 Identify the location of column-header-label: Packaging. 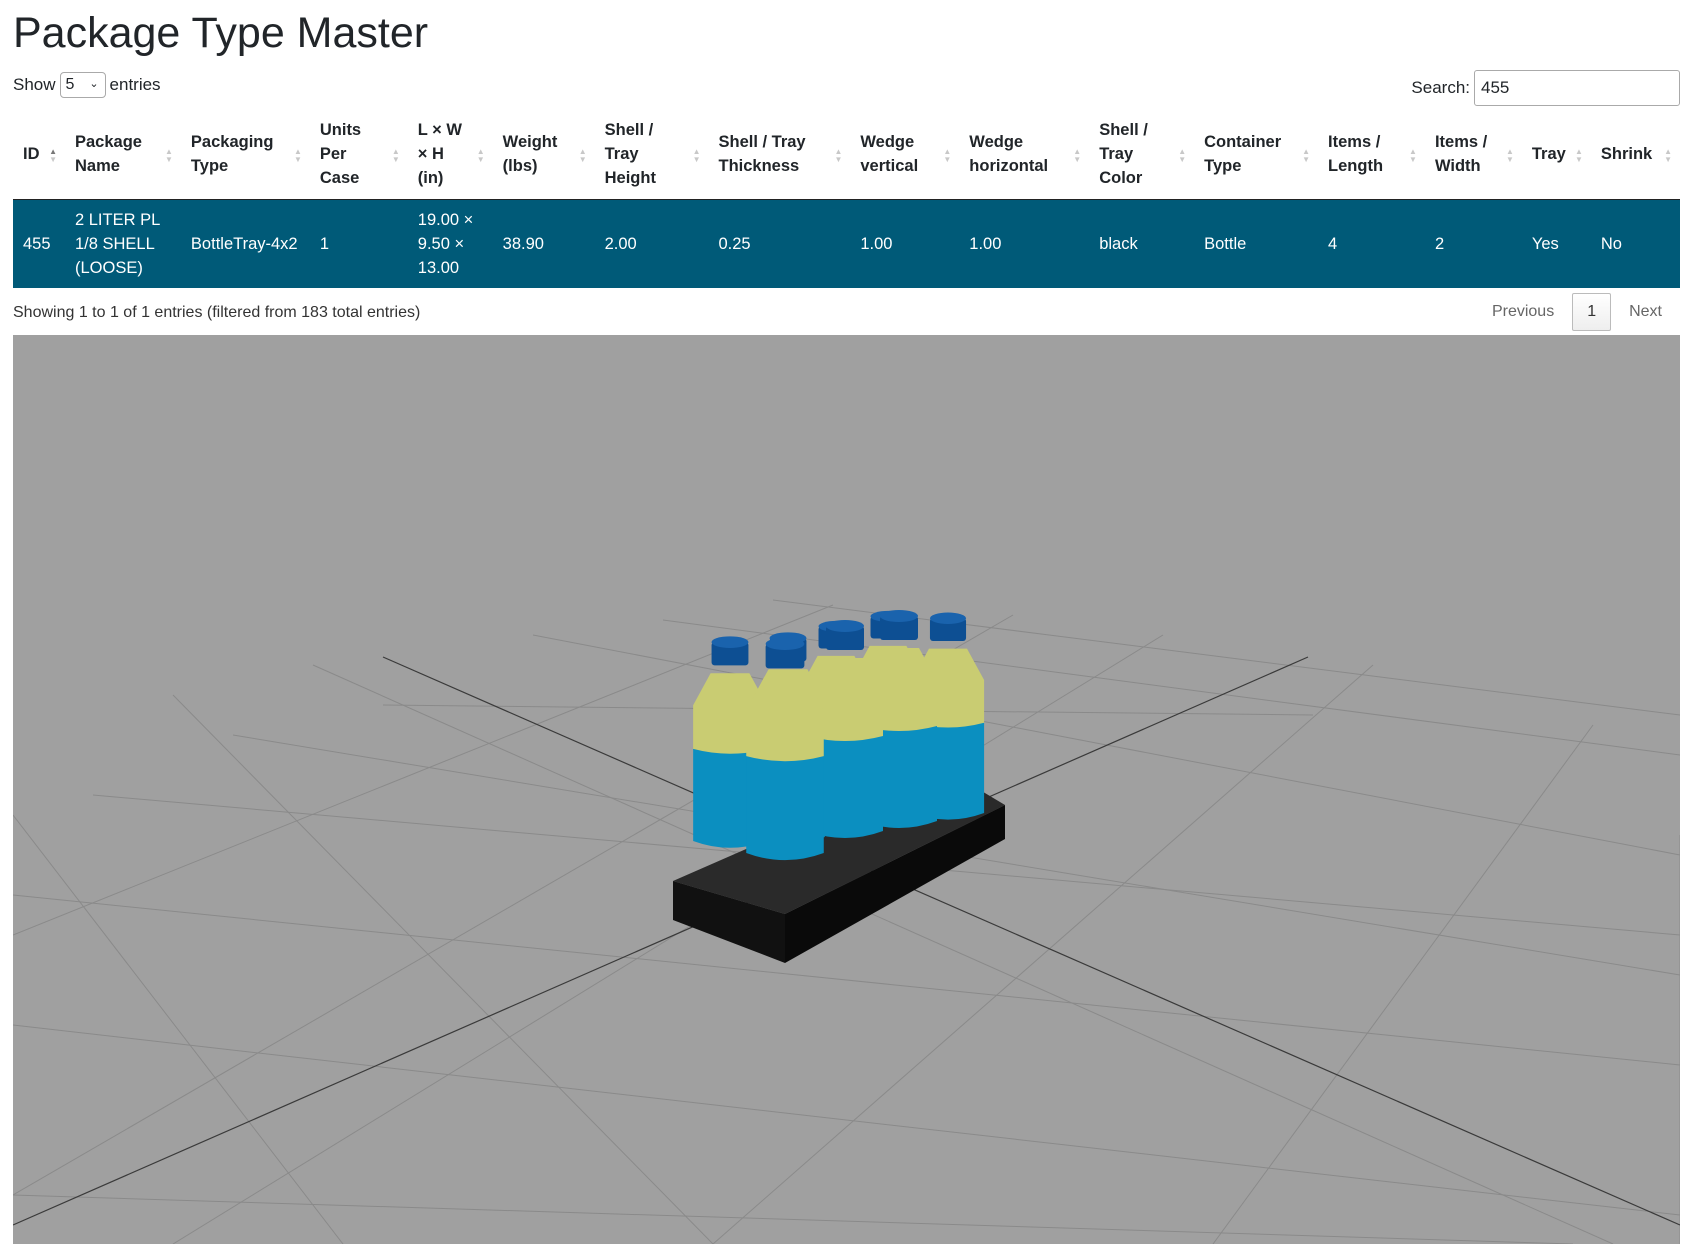
(232, 142).